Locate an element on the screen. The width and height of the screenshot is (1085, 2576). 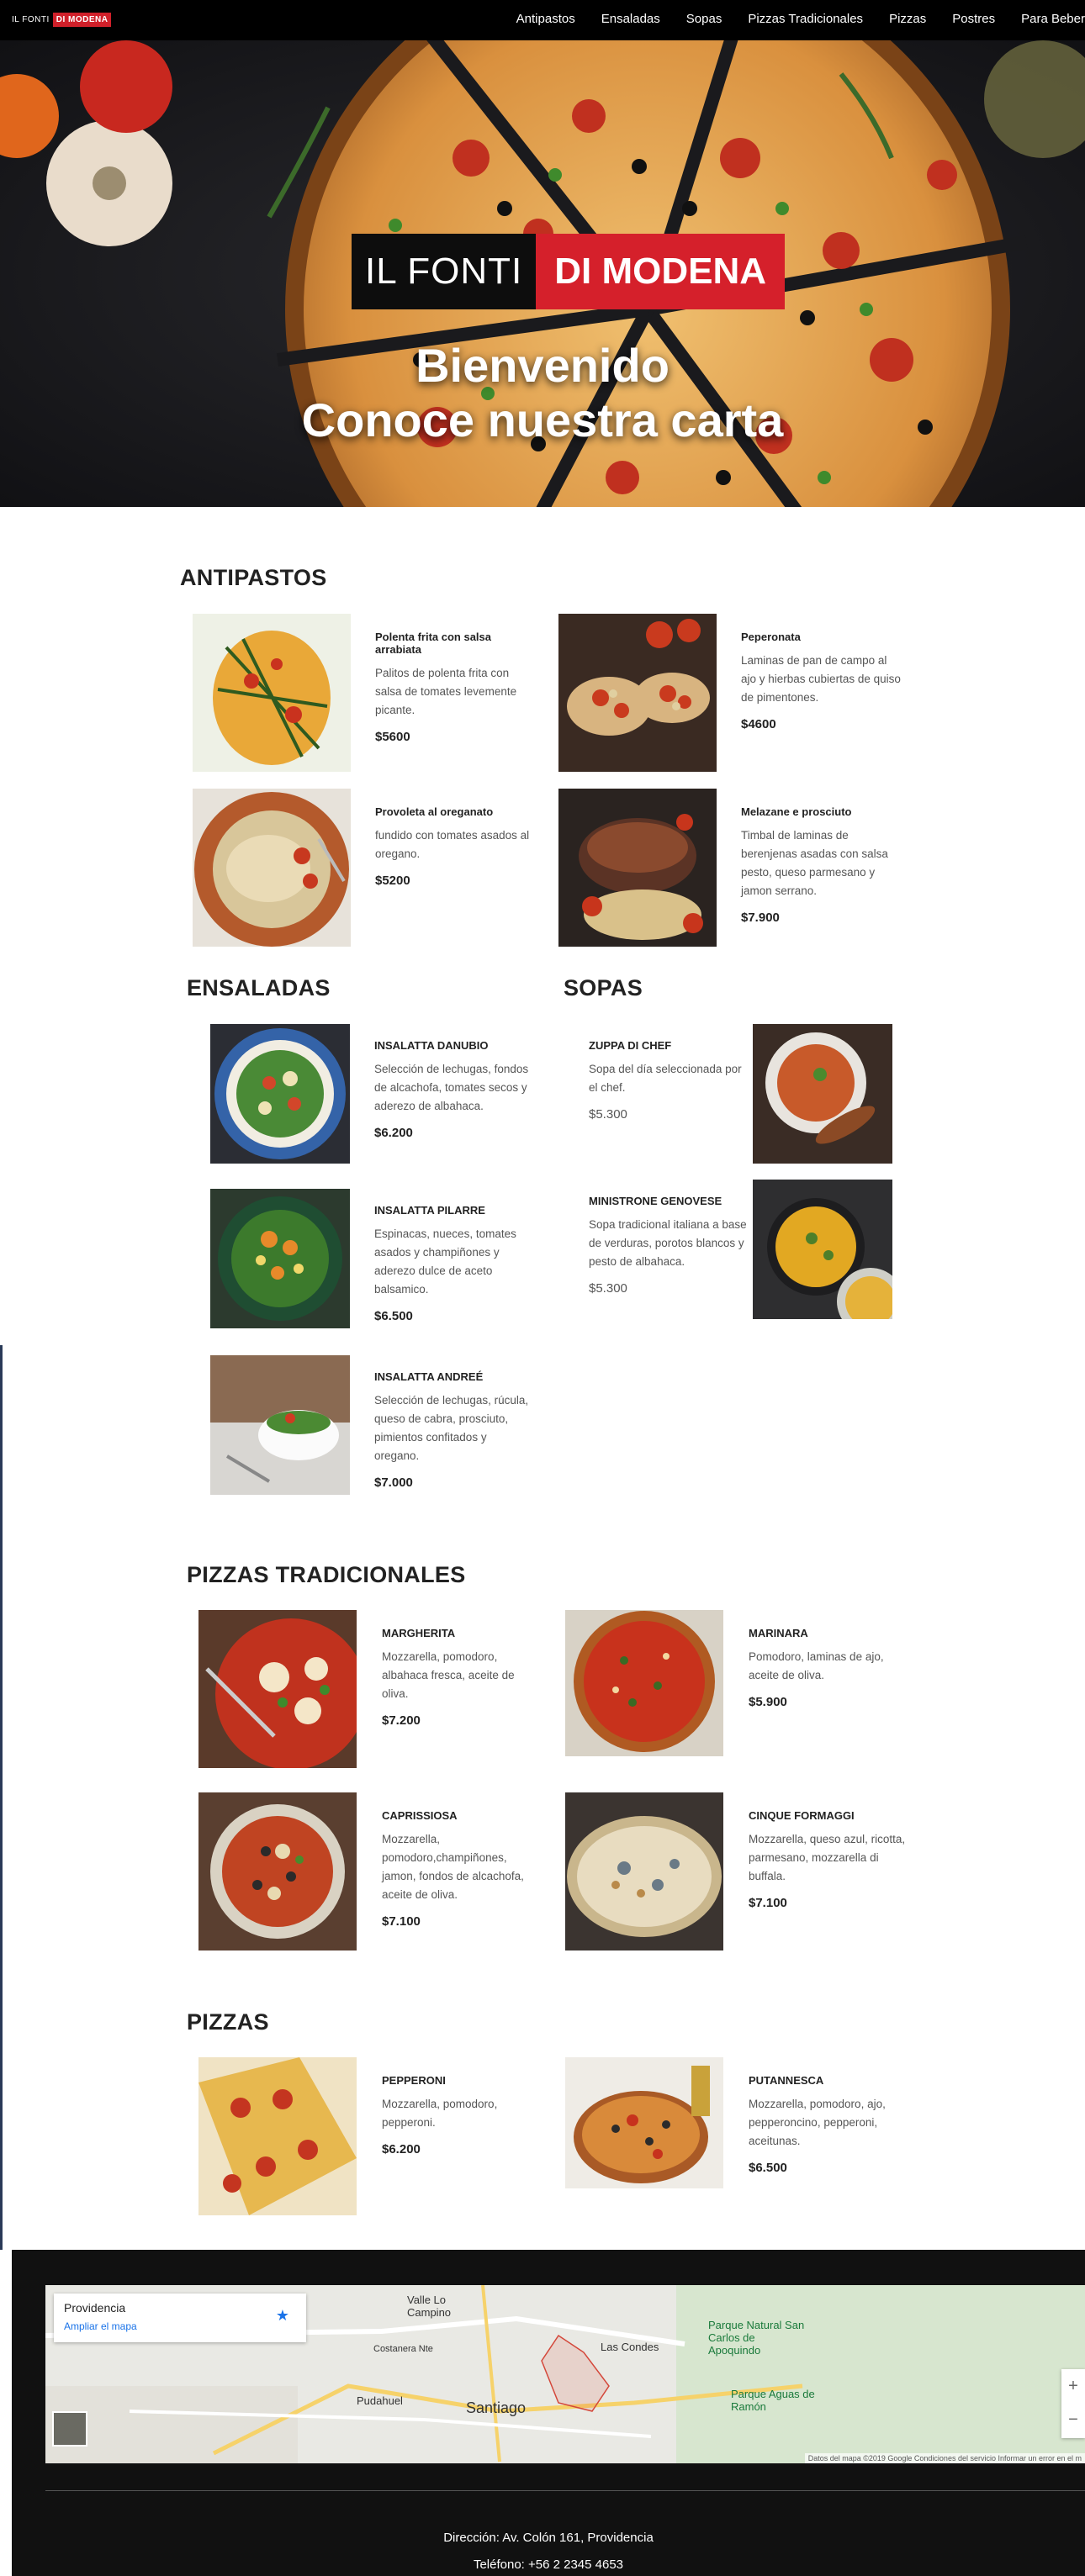
footer-divider is located at coordinates (565, 2490).